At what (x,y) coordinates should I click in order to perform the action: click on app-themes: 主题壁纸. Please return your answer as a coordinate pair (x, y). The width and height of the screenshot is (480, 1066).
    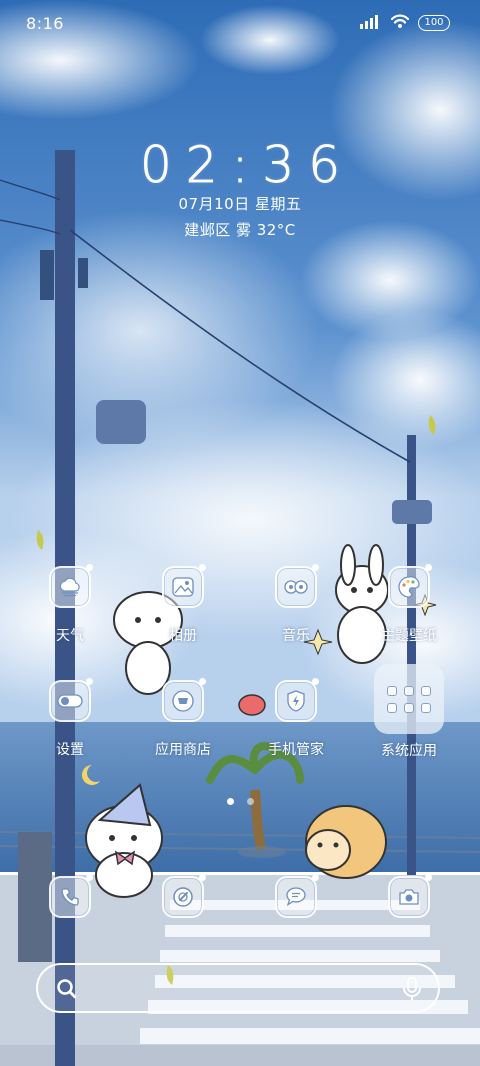
    Looking at the image, I should click on (409, 604).